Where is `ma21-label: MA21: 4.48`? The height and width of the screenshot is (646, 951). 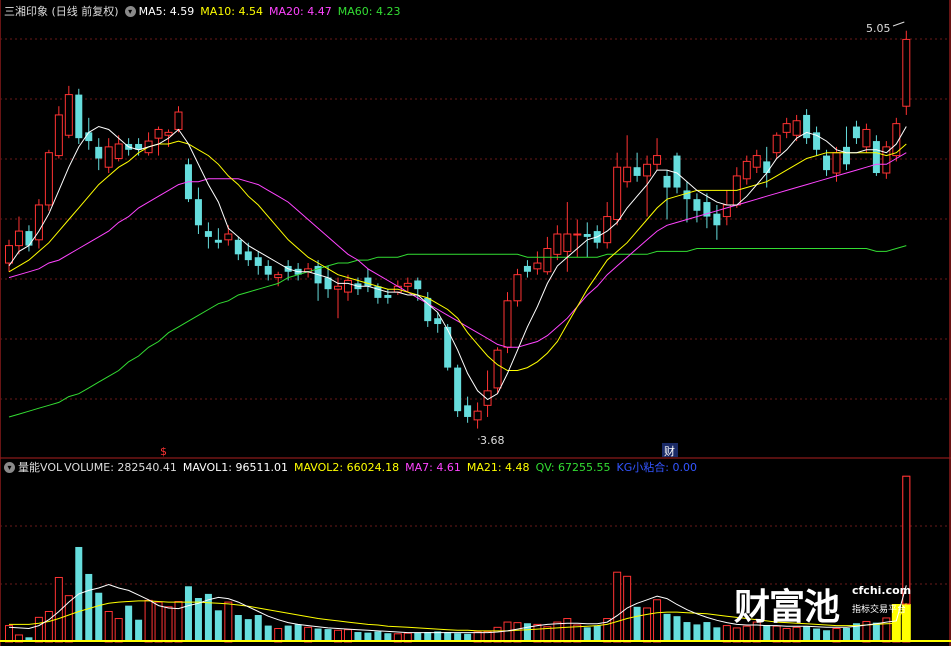 ma21-label: MA21: 4.48 is located at coordinates (498, 467).